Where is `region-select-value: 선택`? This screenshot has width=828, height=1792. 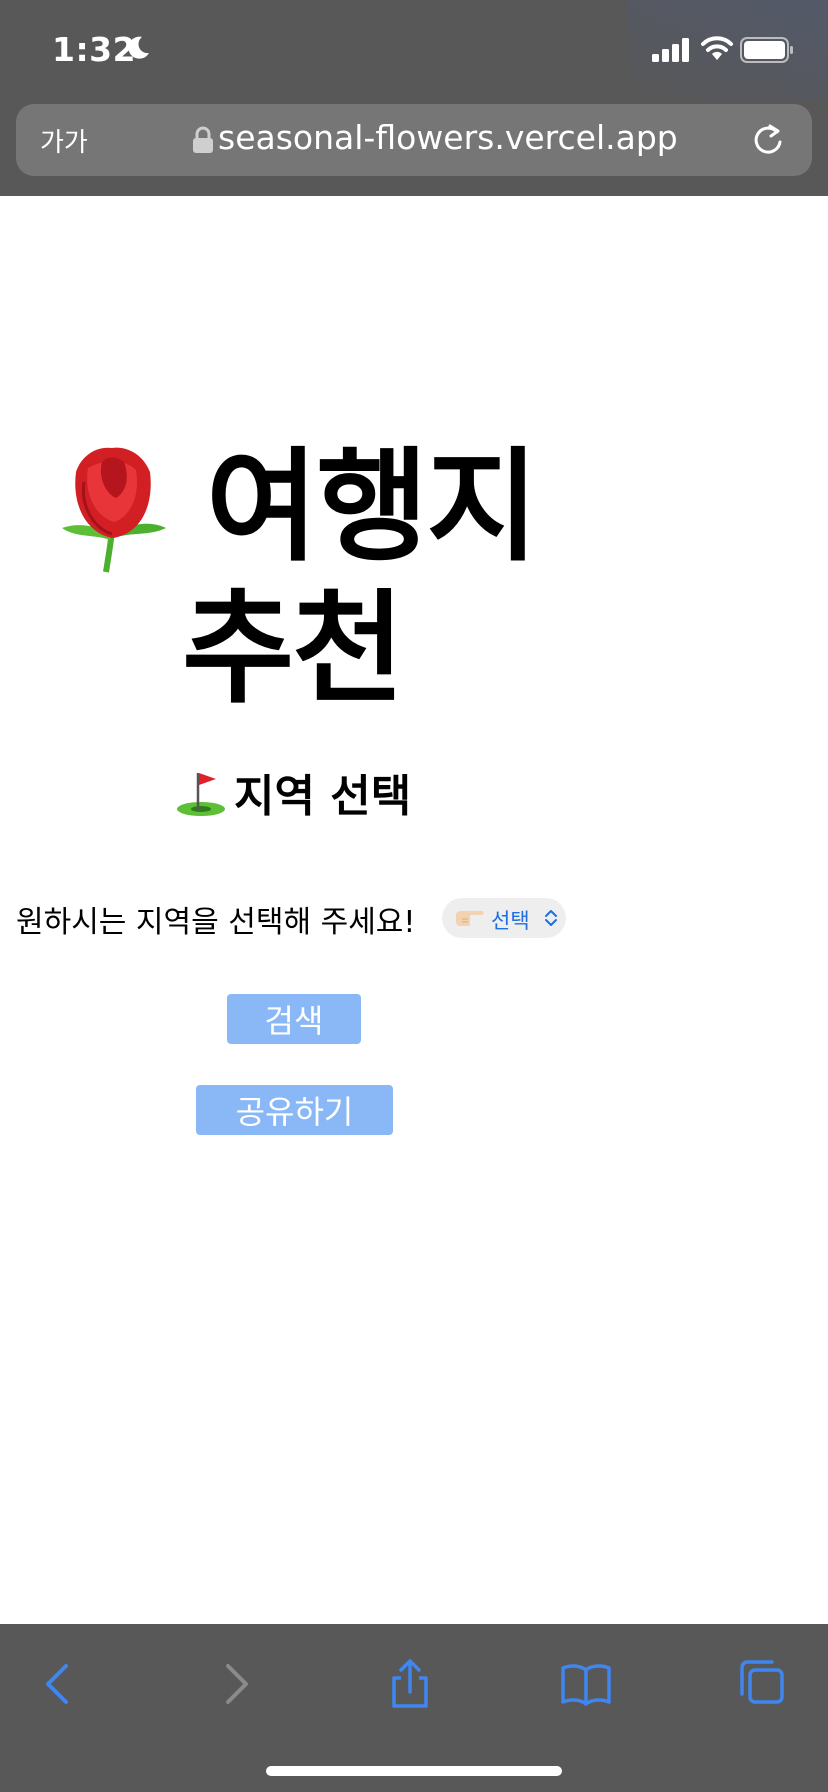
region-select-value: 선택 is located at coordinates (510, 921).